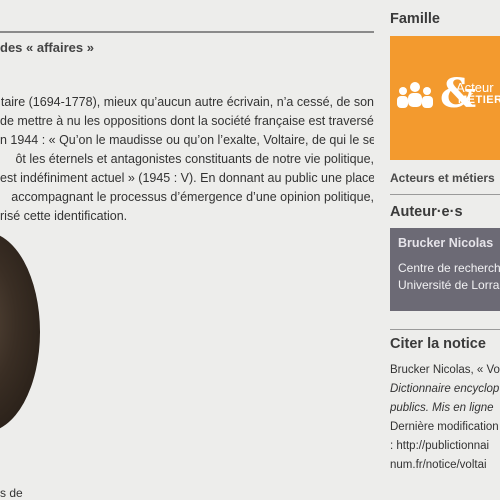 Image resolution: width=500 pixels, height=500 pixels. I want to click on section-title: des « affaires », so click(47, 47).